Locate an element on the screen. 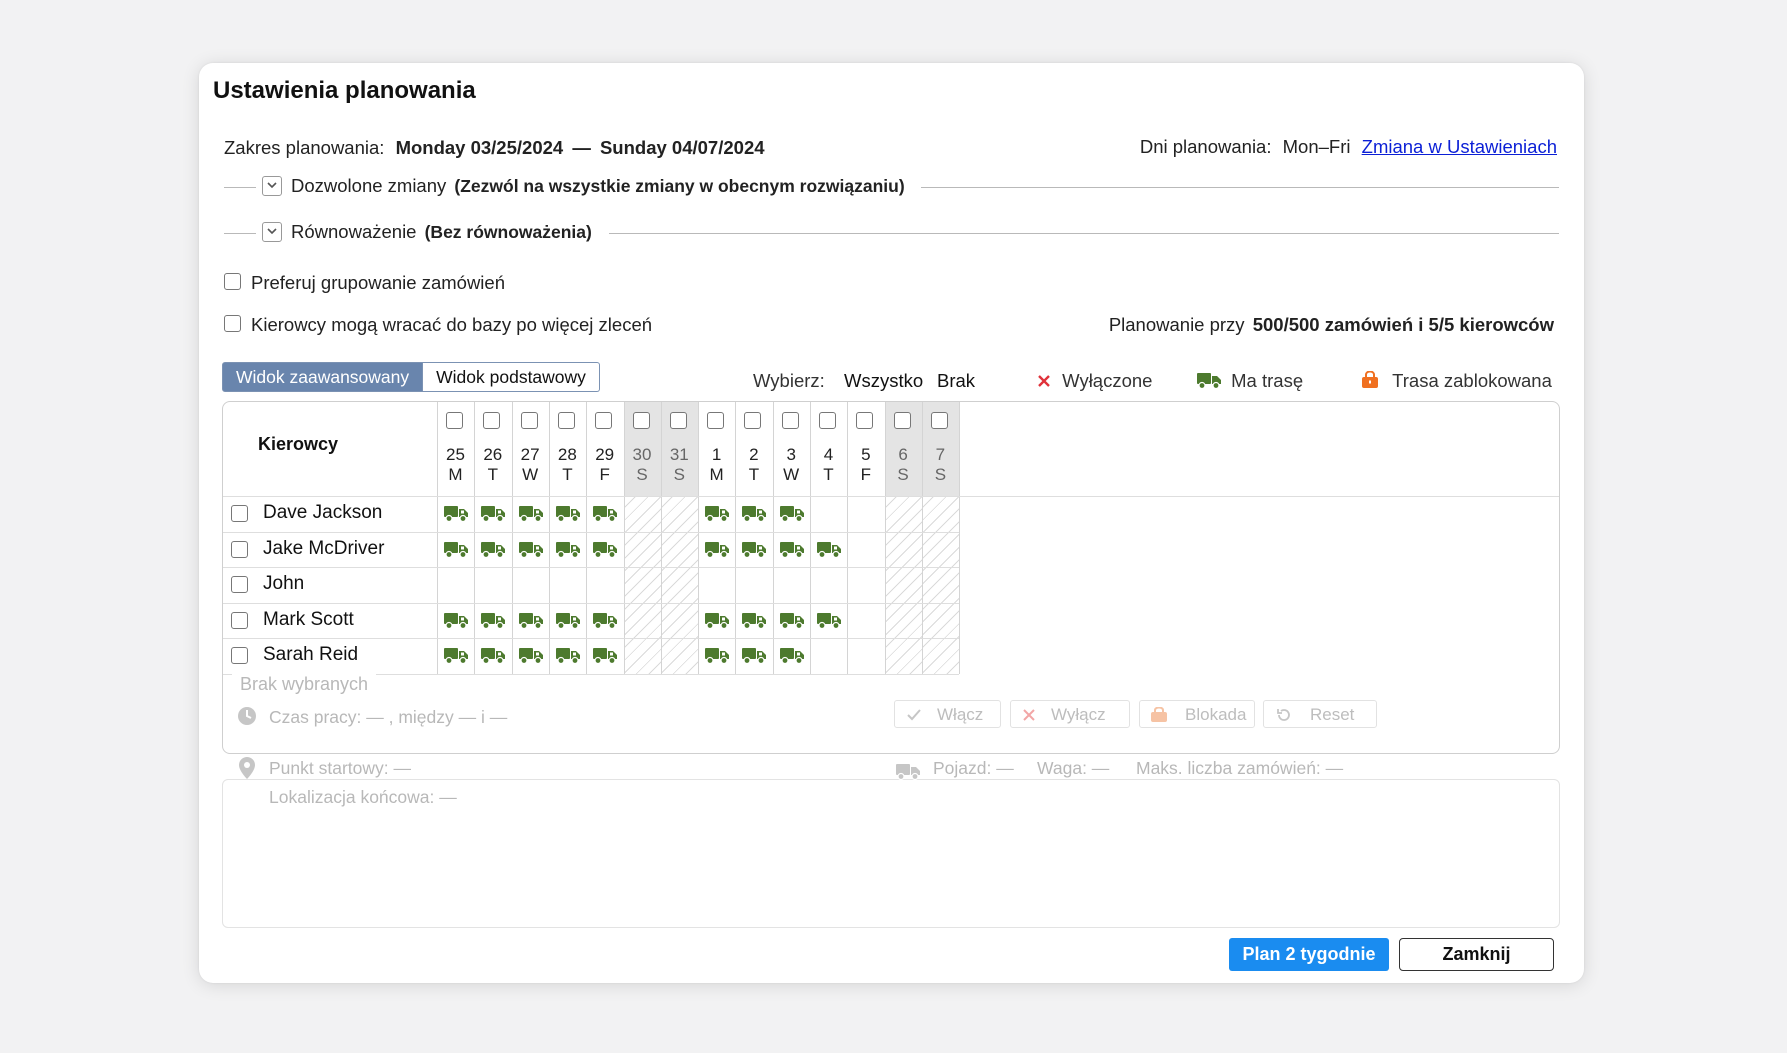 The height and width of the screenshot is (1053, 1787). balancing-toggle is located at coordinates (272, 232).